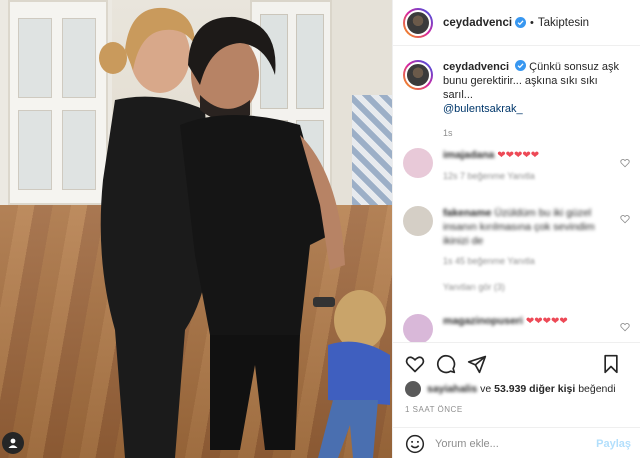 The height and width of the screenshot is (458, 640). I want to click on caption-username: ceydadvenci, so click(476, 67).